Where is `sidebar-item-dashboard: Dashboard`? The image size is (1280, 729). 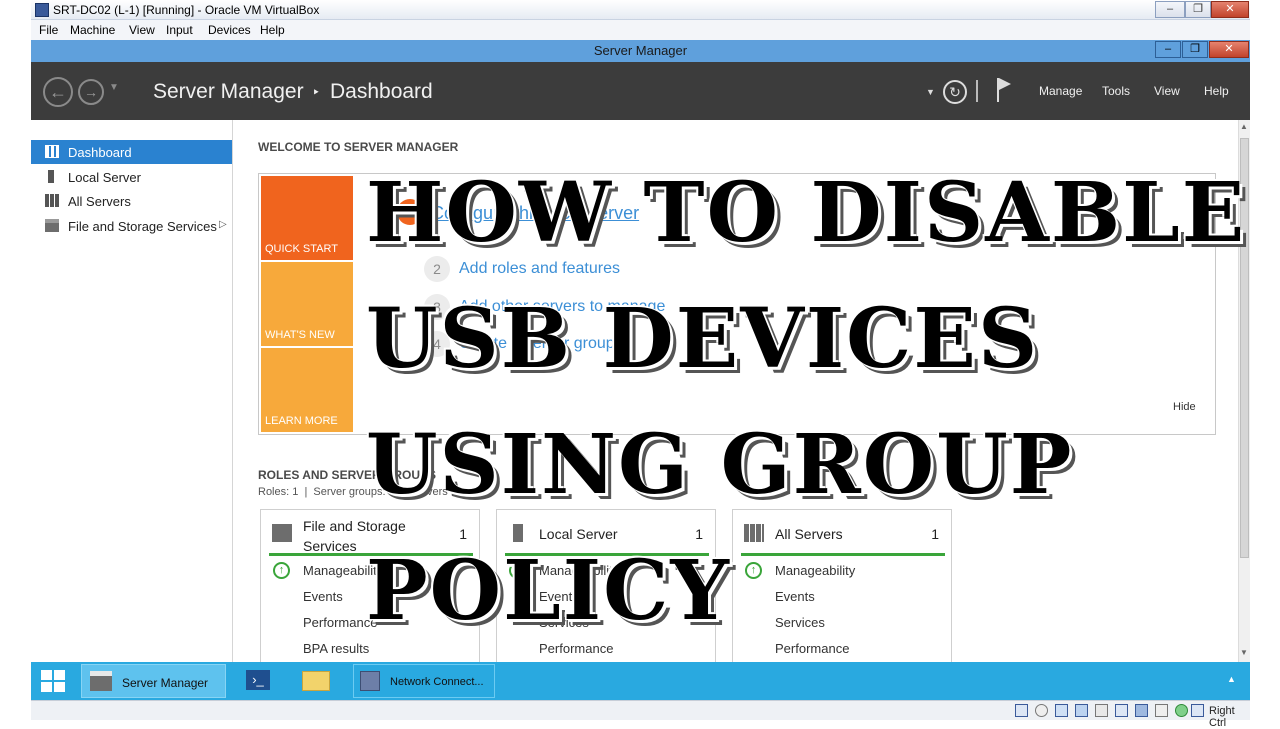 sidebar-item-dashboard: Dashboard is located at coordinates (131, 152).